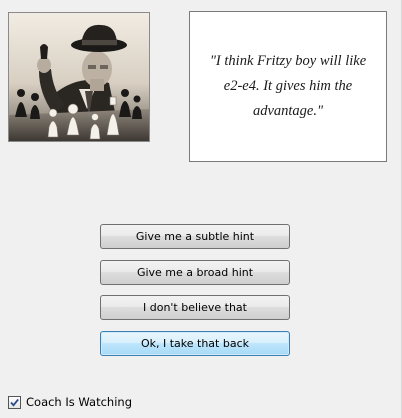 This screenshot has width=402, height=418. Describe the element at coordinates (79, 402) in the screenshot. I see `coach-watching-label: Coach Is Watching` at that location.